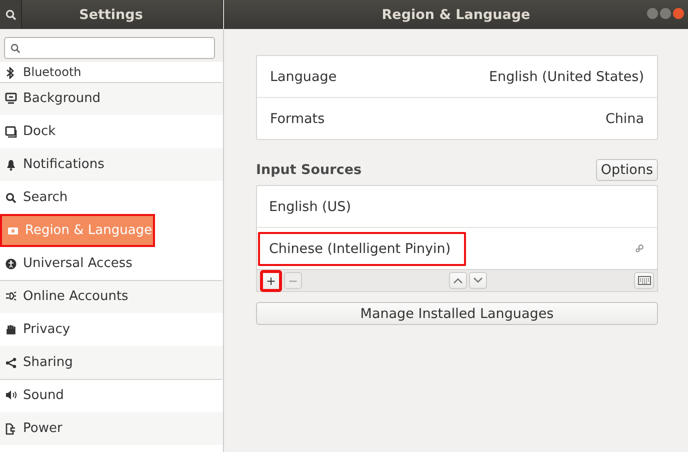  What do you see at coordinates (111, 164) in the screenshot?
I see `sidebar-item: Notifications` at bounding box center [111, 164].